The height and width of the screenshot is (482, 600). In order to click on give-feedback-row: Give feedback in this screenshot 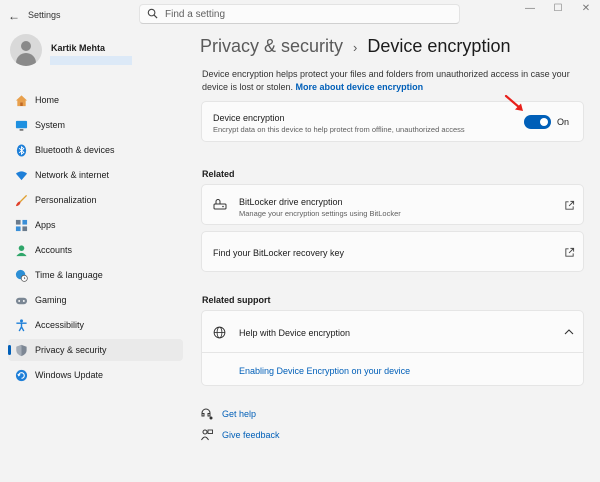, I will do `click(240, 435)`.